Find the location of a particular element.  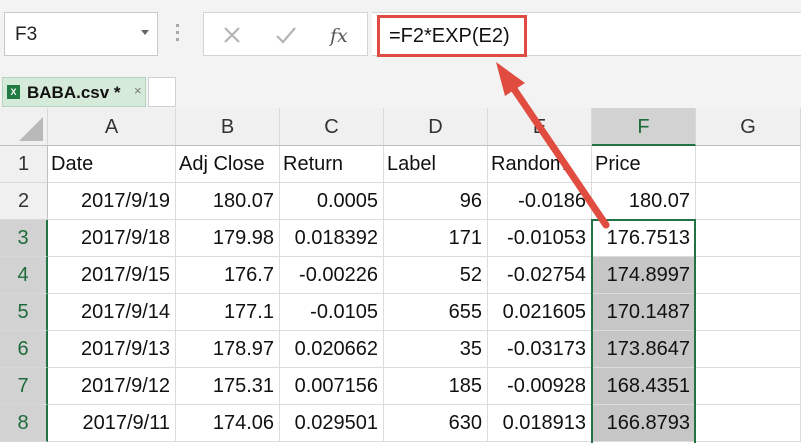

cell-a4: 2017/9/15 is located at coordinates (112, 275).